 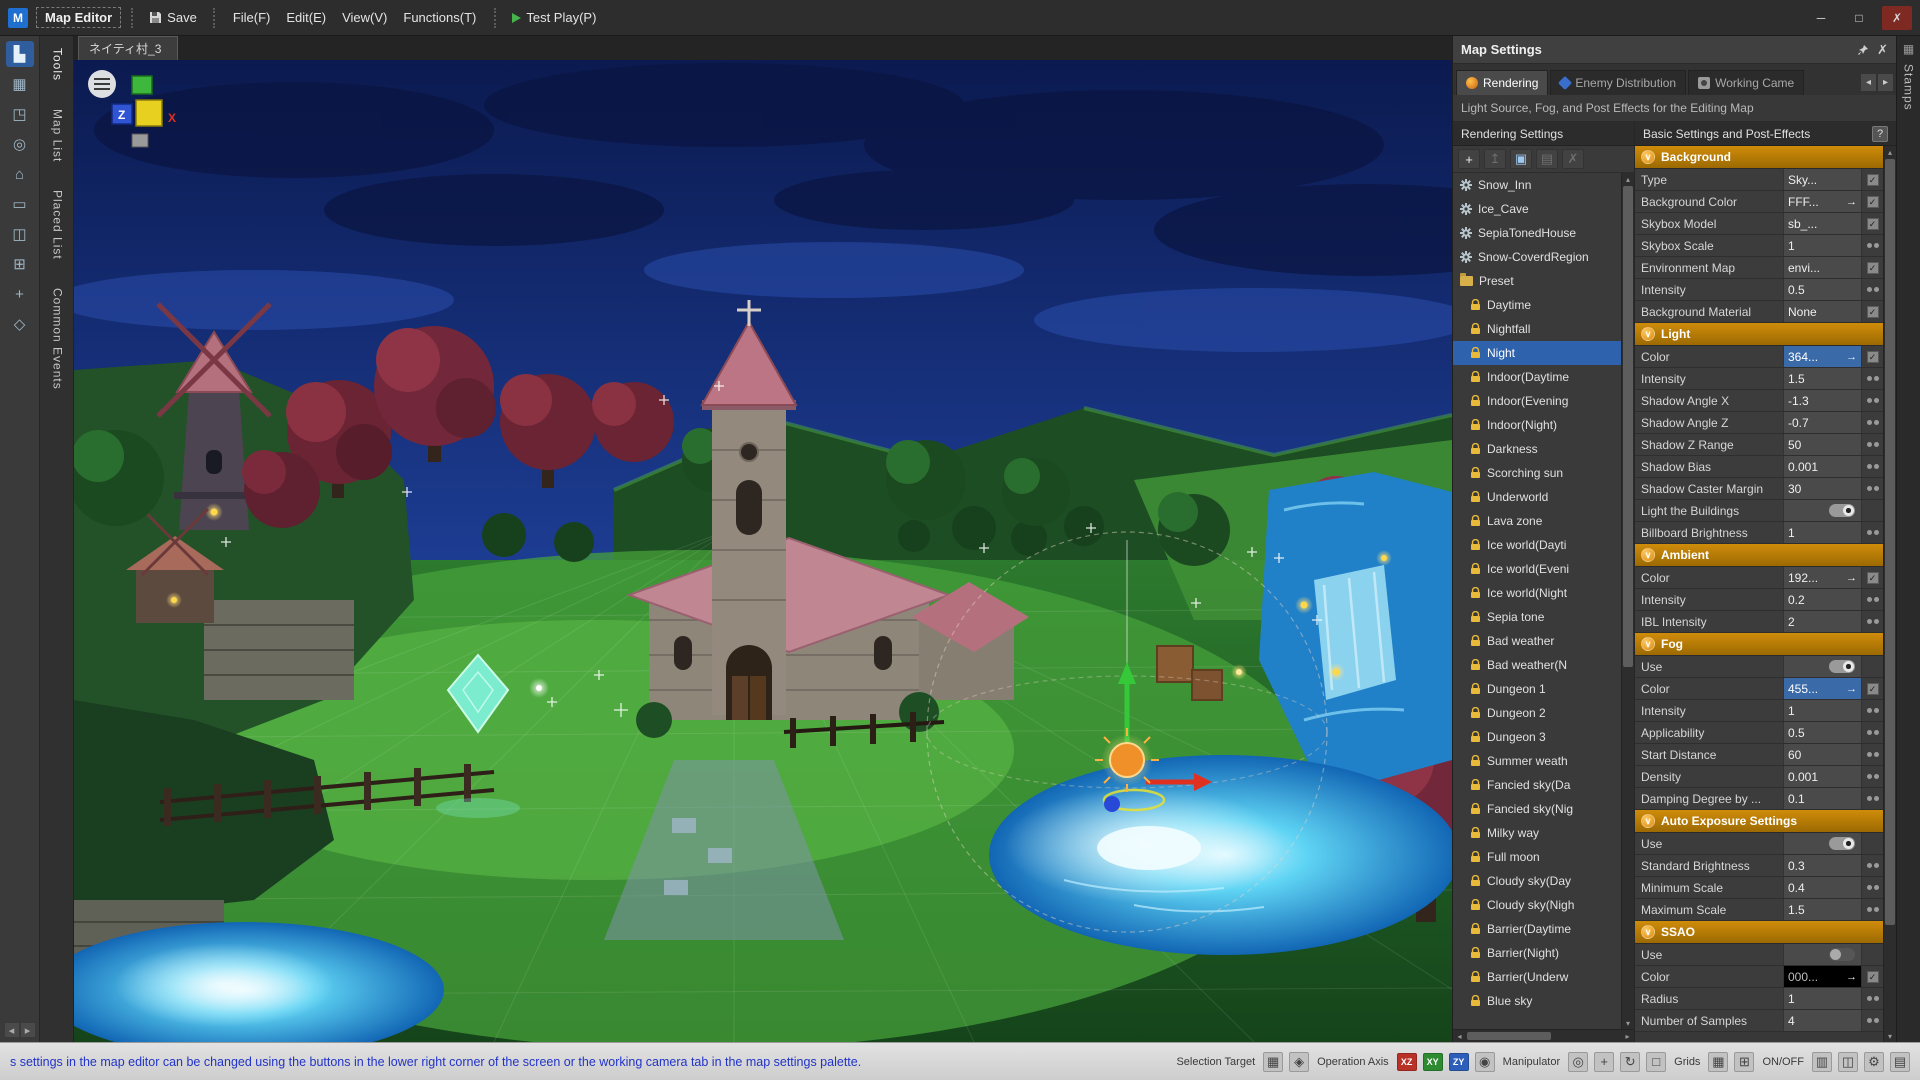 What do you see at coordinates (306, 17) in the screenshot?
I see `menu-item: Edit(E)` at bounding box center [306, 17].